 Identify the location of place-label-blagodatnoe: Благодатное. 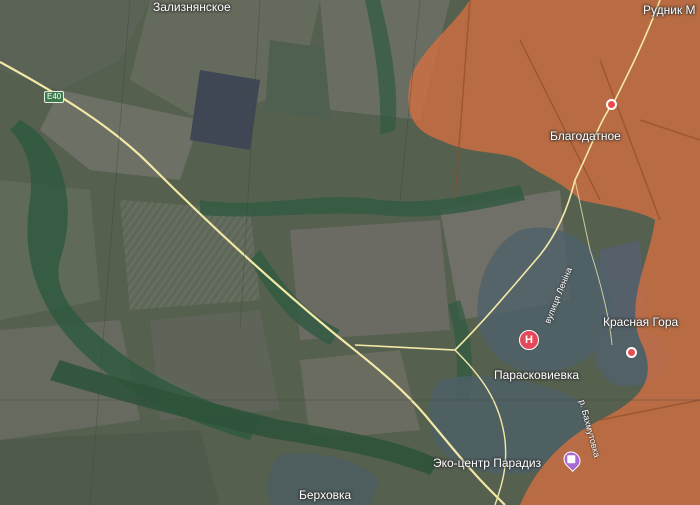
(585, 136).